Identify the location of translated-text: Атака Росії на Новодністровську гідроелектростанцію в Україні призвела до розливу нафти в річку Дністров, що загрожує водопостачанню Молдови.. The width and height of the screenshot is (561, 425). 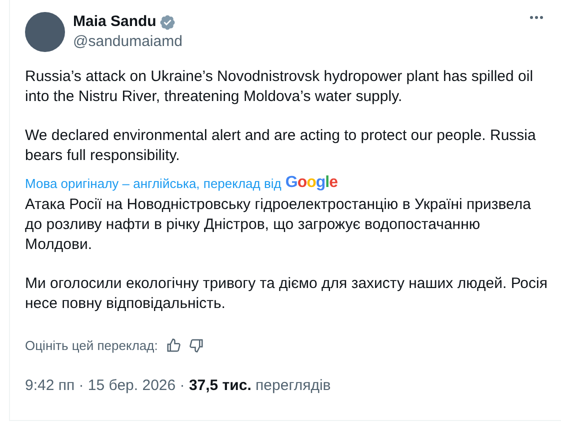
(278, 225).